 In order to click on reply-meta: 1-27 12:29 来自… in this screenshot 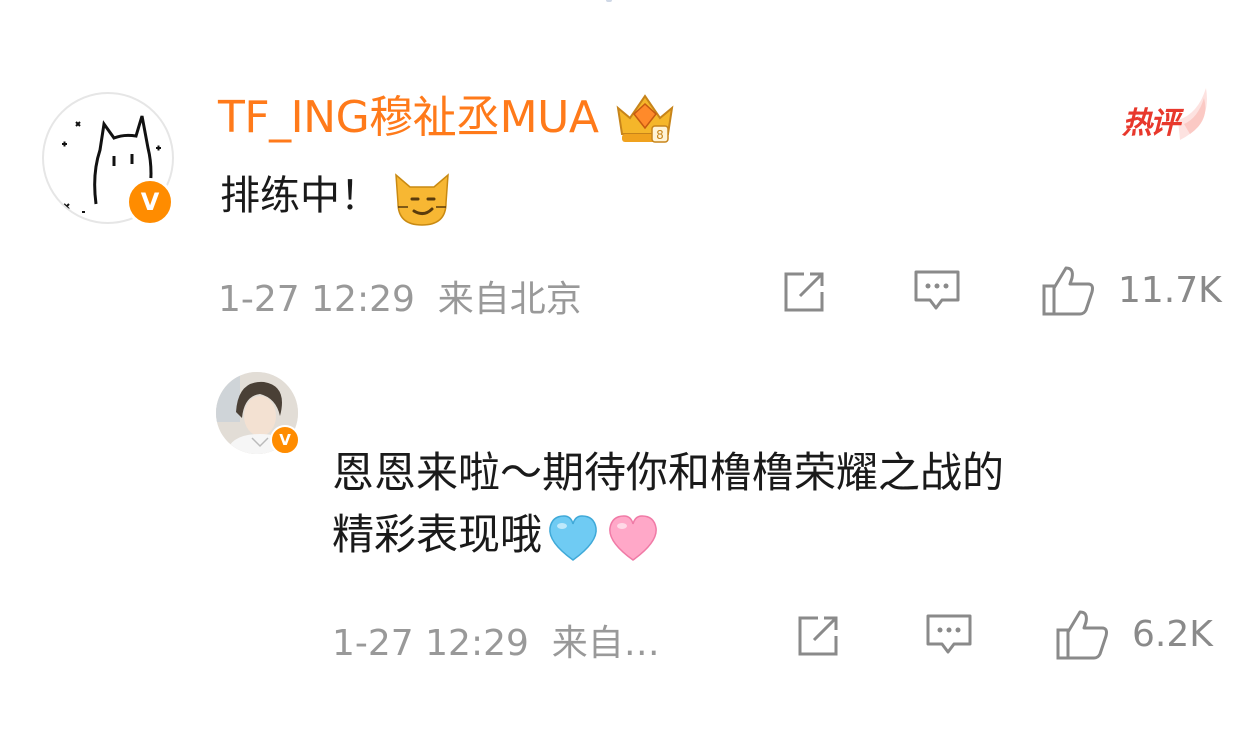, I will do `click(496, 640)`.